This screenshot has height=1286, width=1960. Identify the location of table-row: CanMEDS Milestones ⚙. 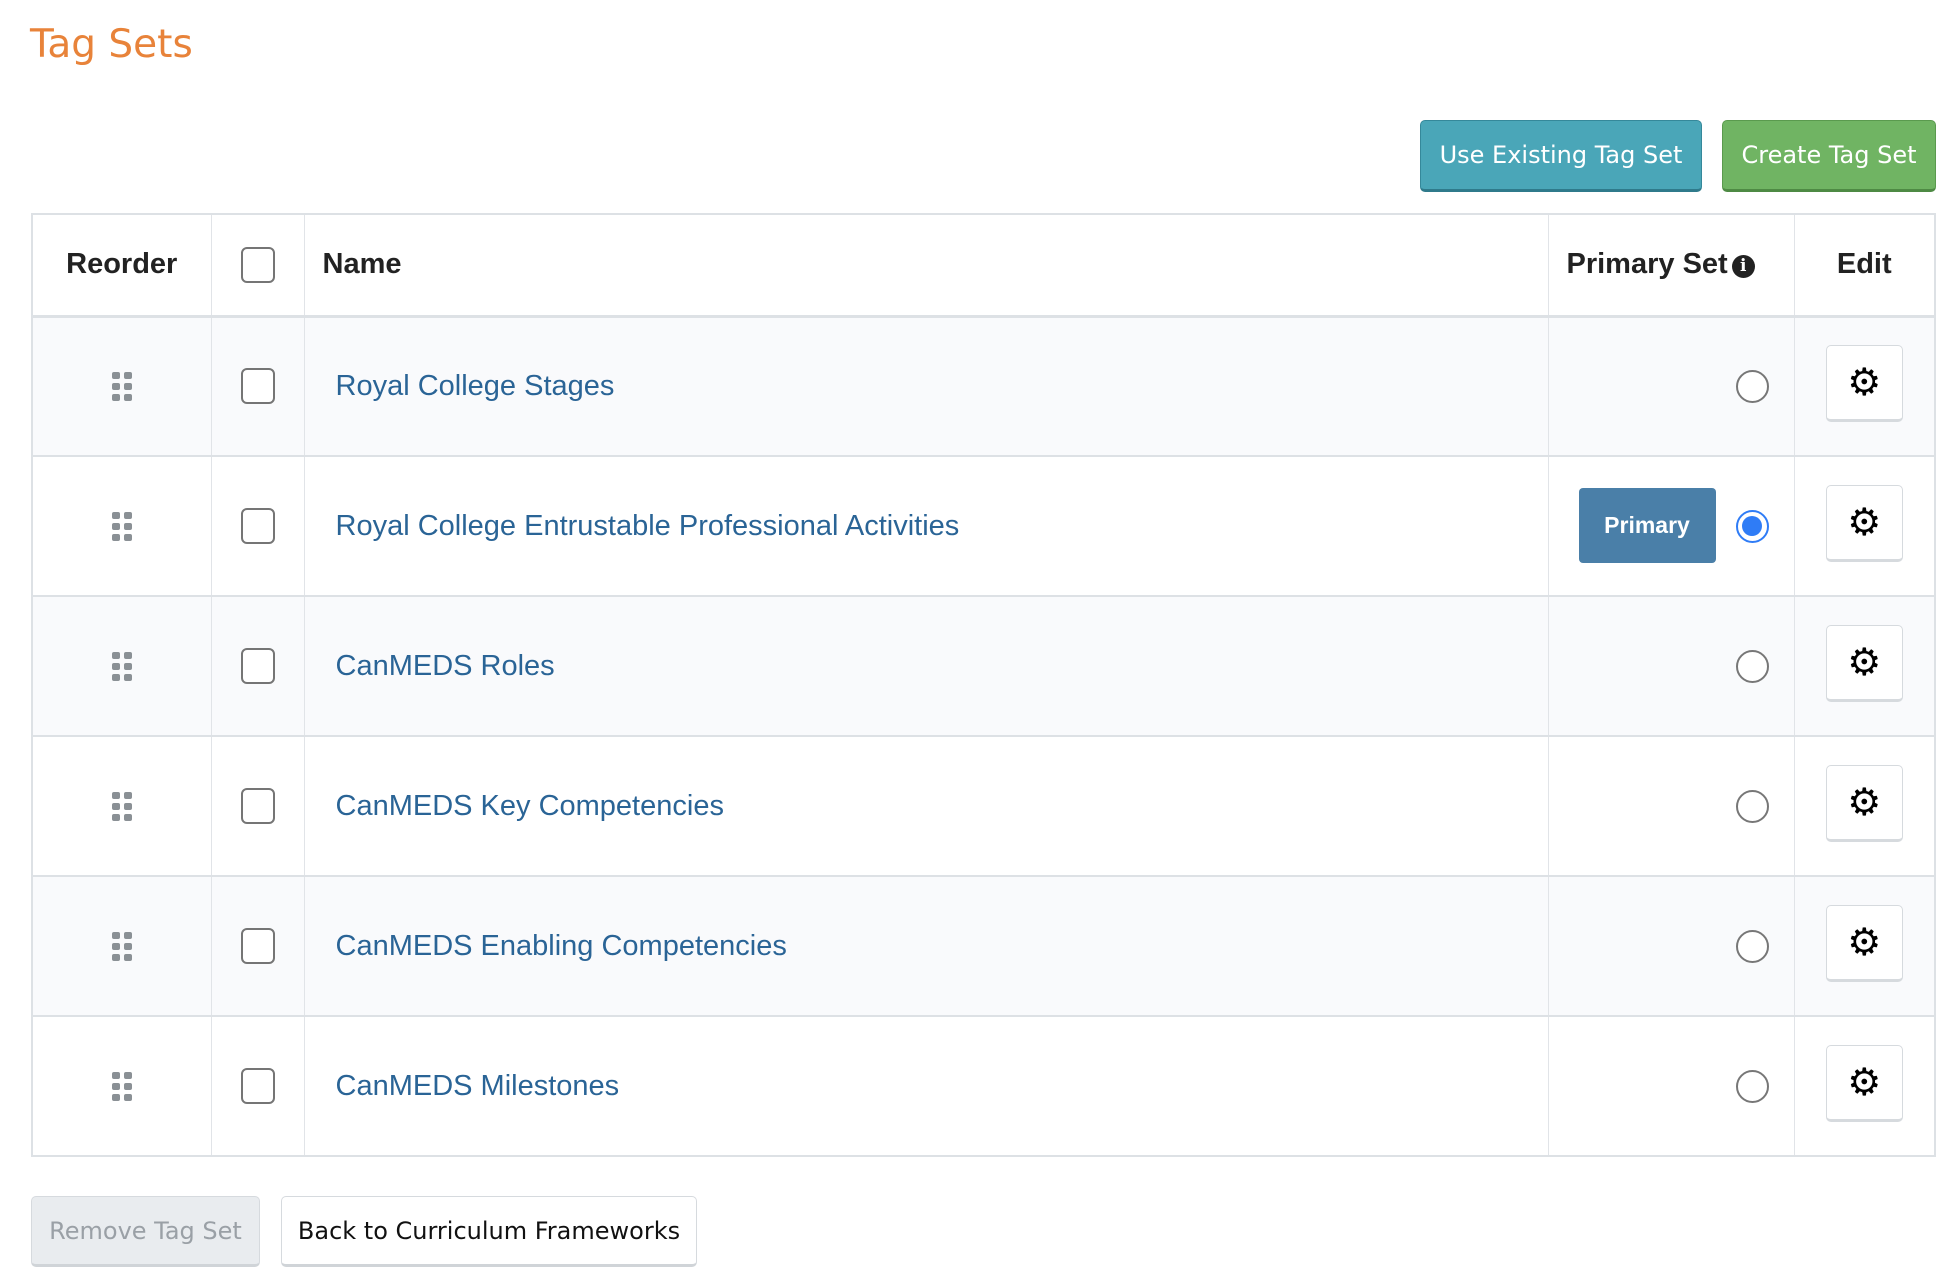
(983, 1086).